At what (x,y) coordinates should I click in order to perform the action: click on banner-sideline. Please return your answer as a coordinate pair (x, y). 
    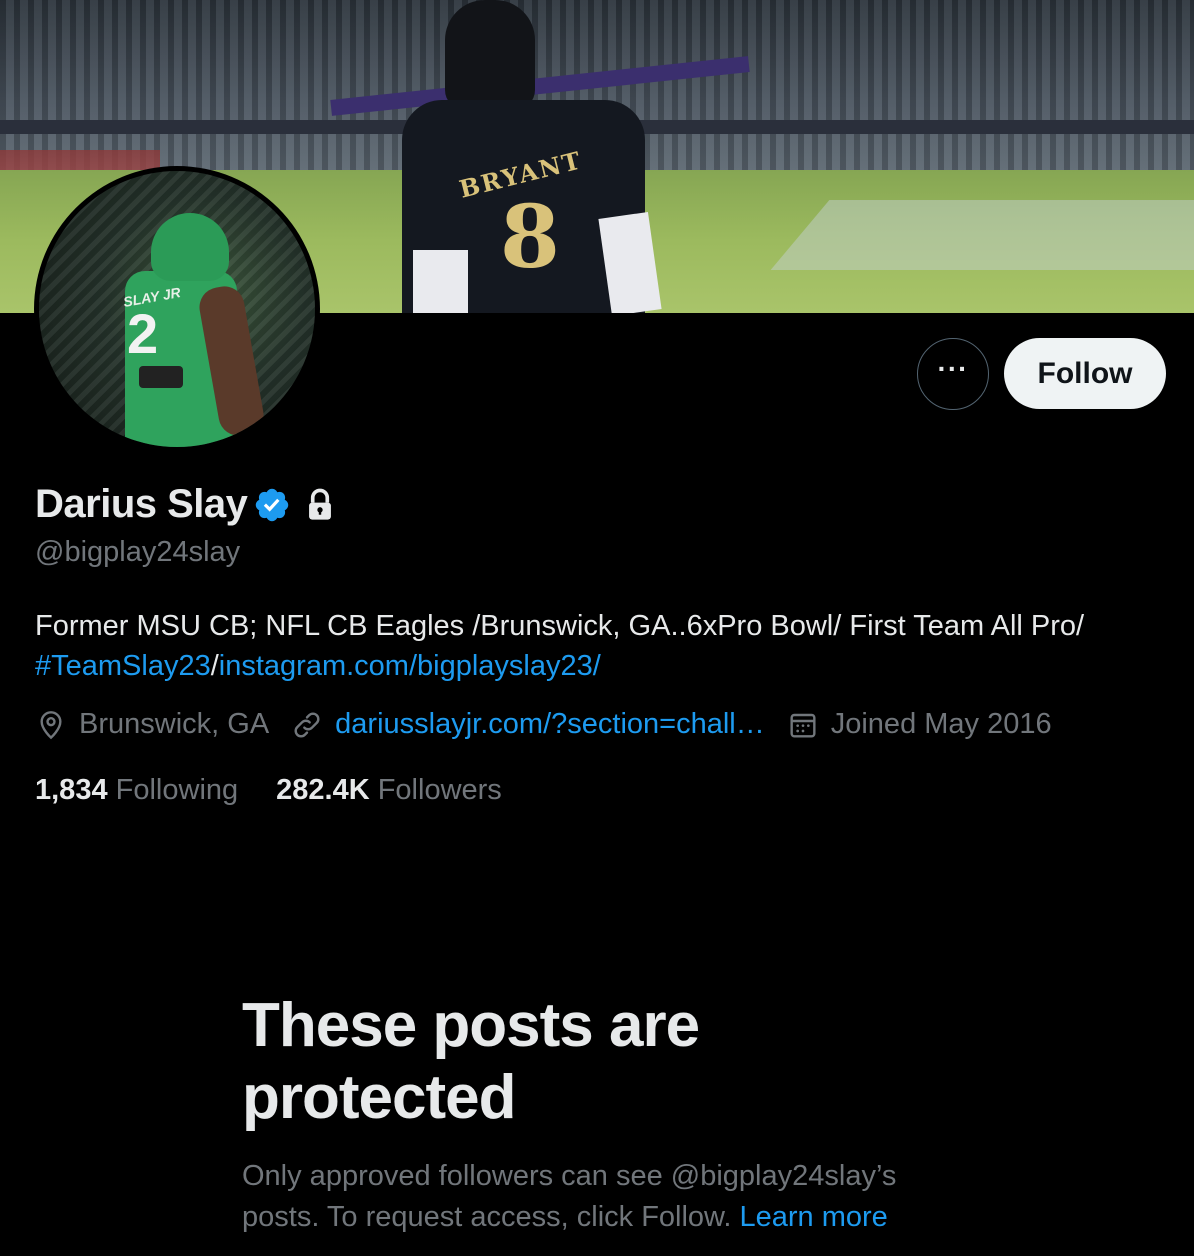
    Looking at the image, I should click on (982, 235).